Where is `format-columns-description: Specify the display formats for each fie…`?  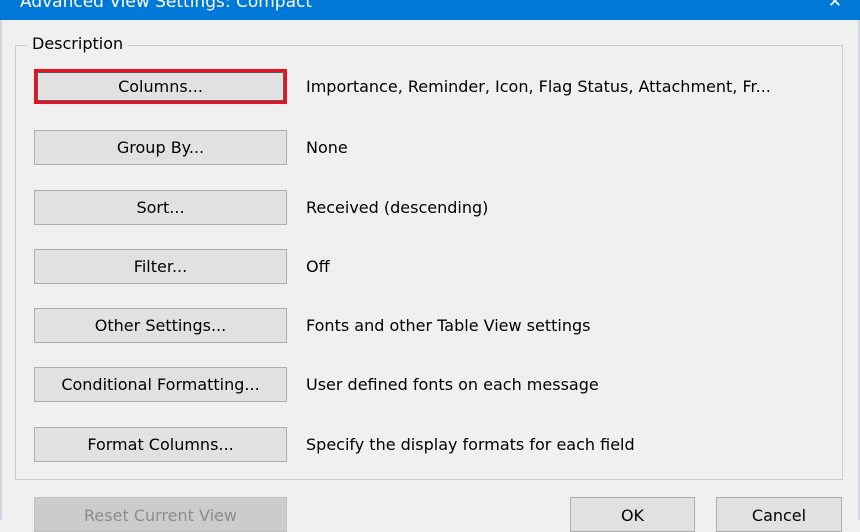 format-columns-description: Specify the display formats for each fie… is located at coordinates (470, 444).